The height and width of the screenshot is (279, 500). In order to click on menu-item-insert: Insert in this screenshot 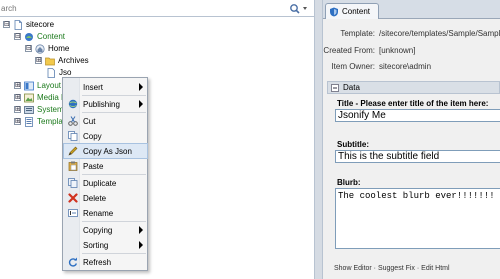, I will do `click(105, 87)`.